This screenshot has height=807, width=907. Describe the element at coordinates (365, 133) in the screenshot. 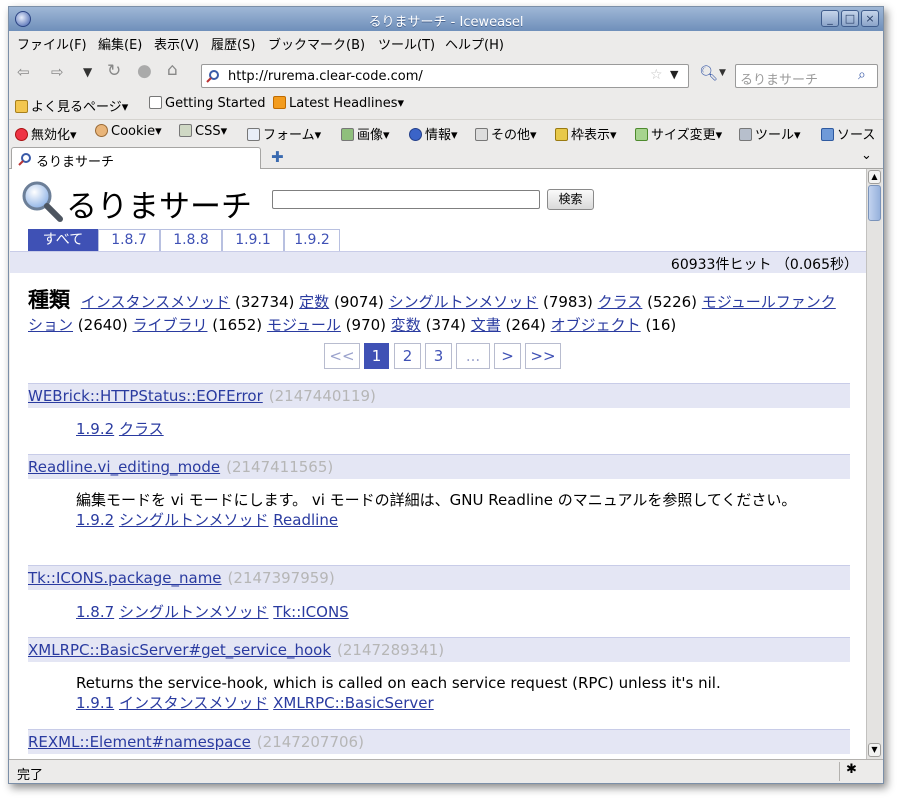

I see `dev-images: 画像▾` at that location.